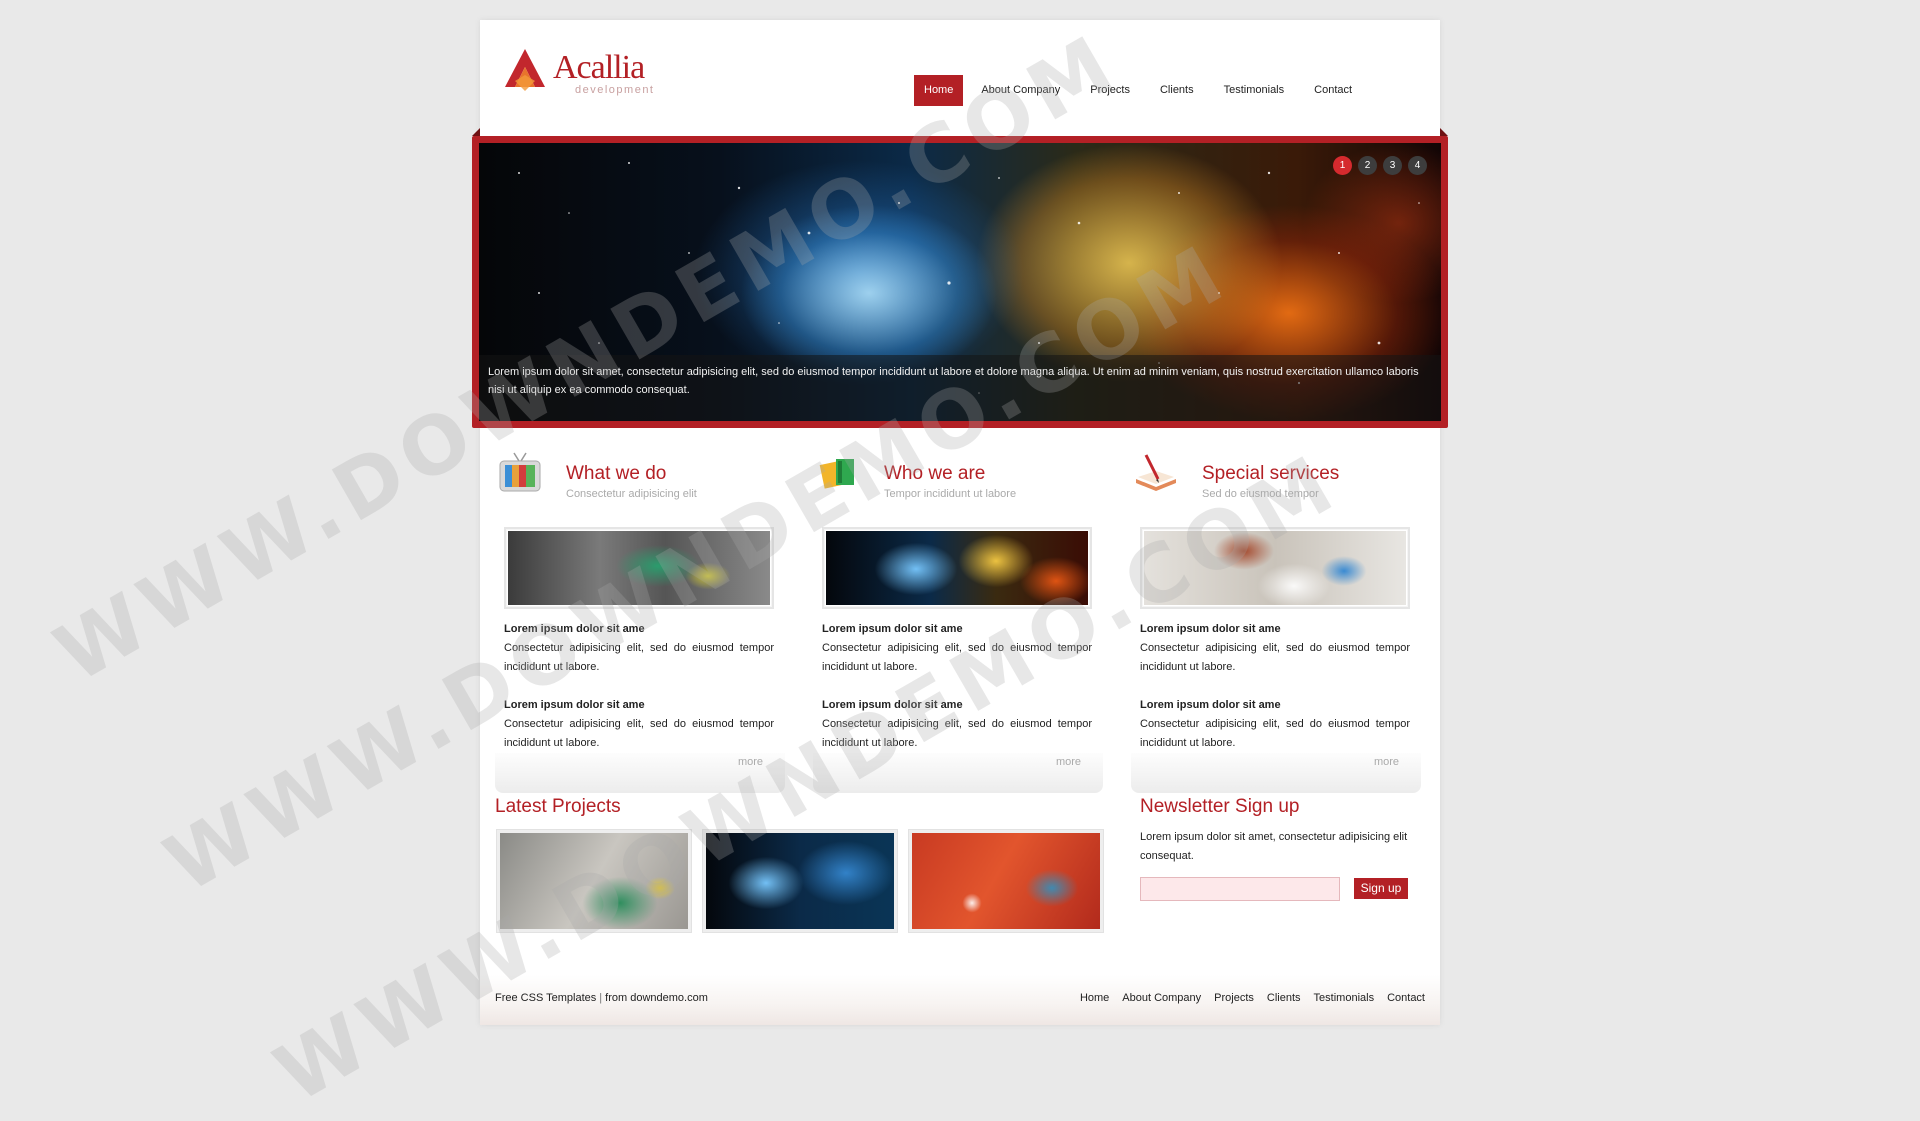  What do you see at coordinates (1156, 472) in the screenshot?
I see `book-pen-icon` at bounding box center [1156, 472].